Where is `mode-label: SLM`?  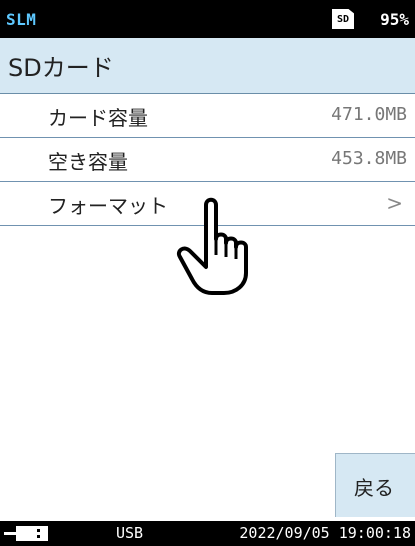
mode-label: SLM is located at coordinates (21, 19).